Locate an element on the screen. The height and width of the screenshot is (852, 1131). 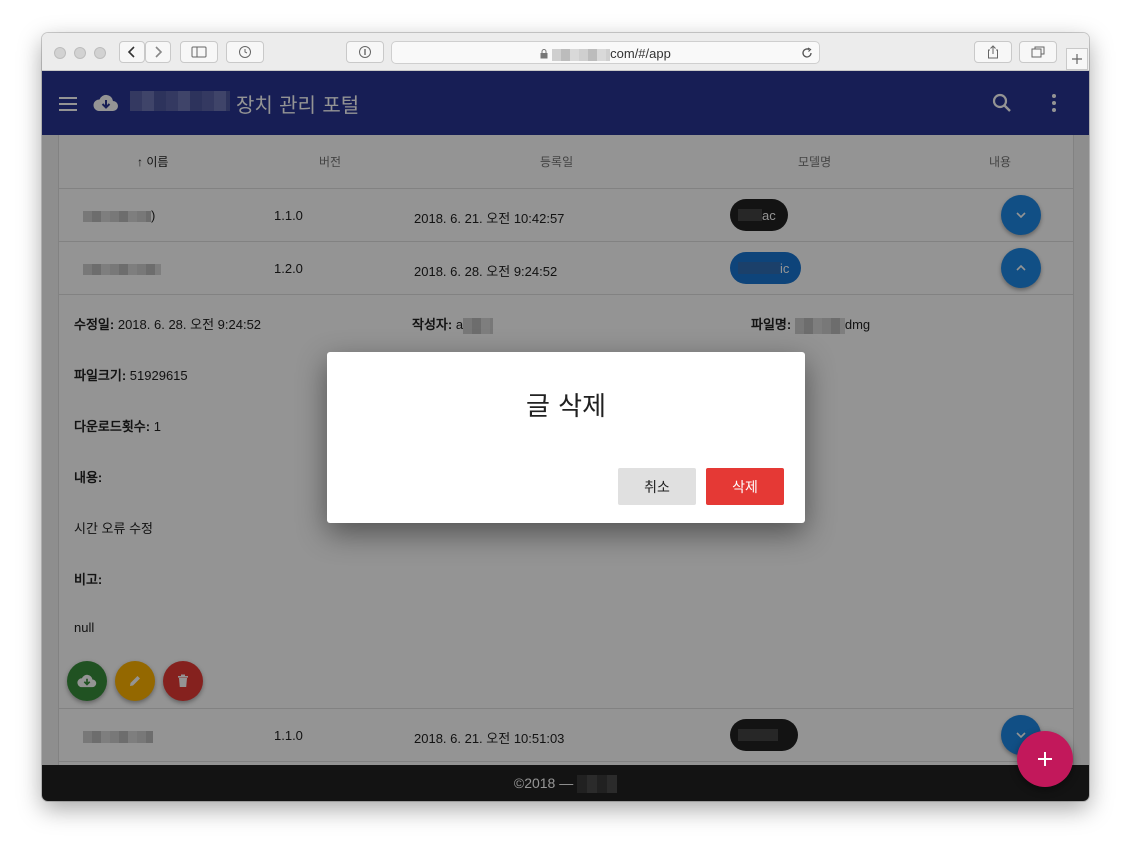
url-suffix: com/#/app is located at coordinates (640, 53).